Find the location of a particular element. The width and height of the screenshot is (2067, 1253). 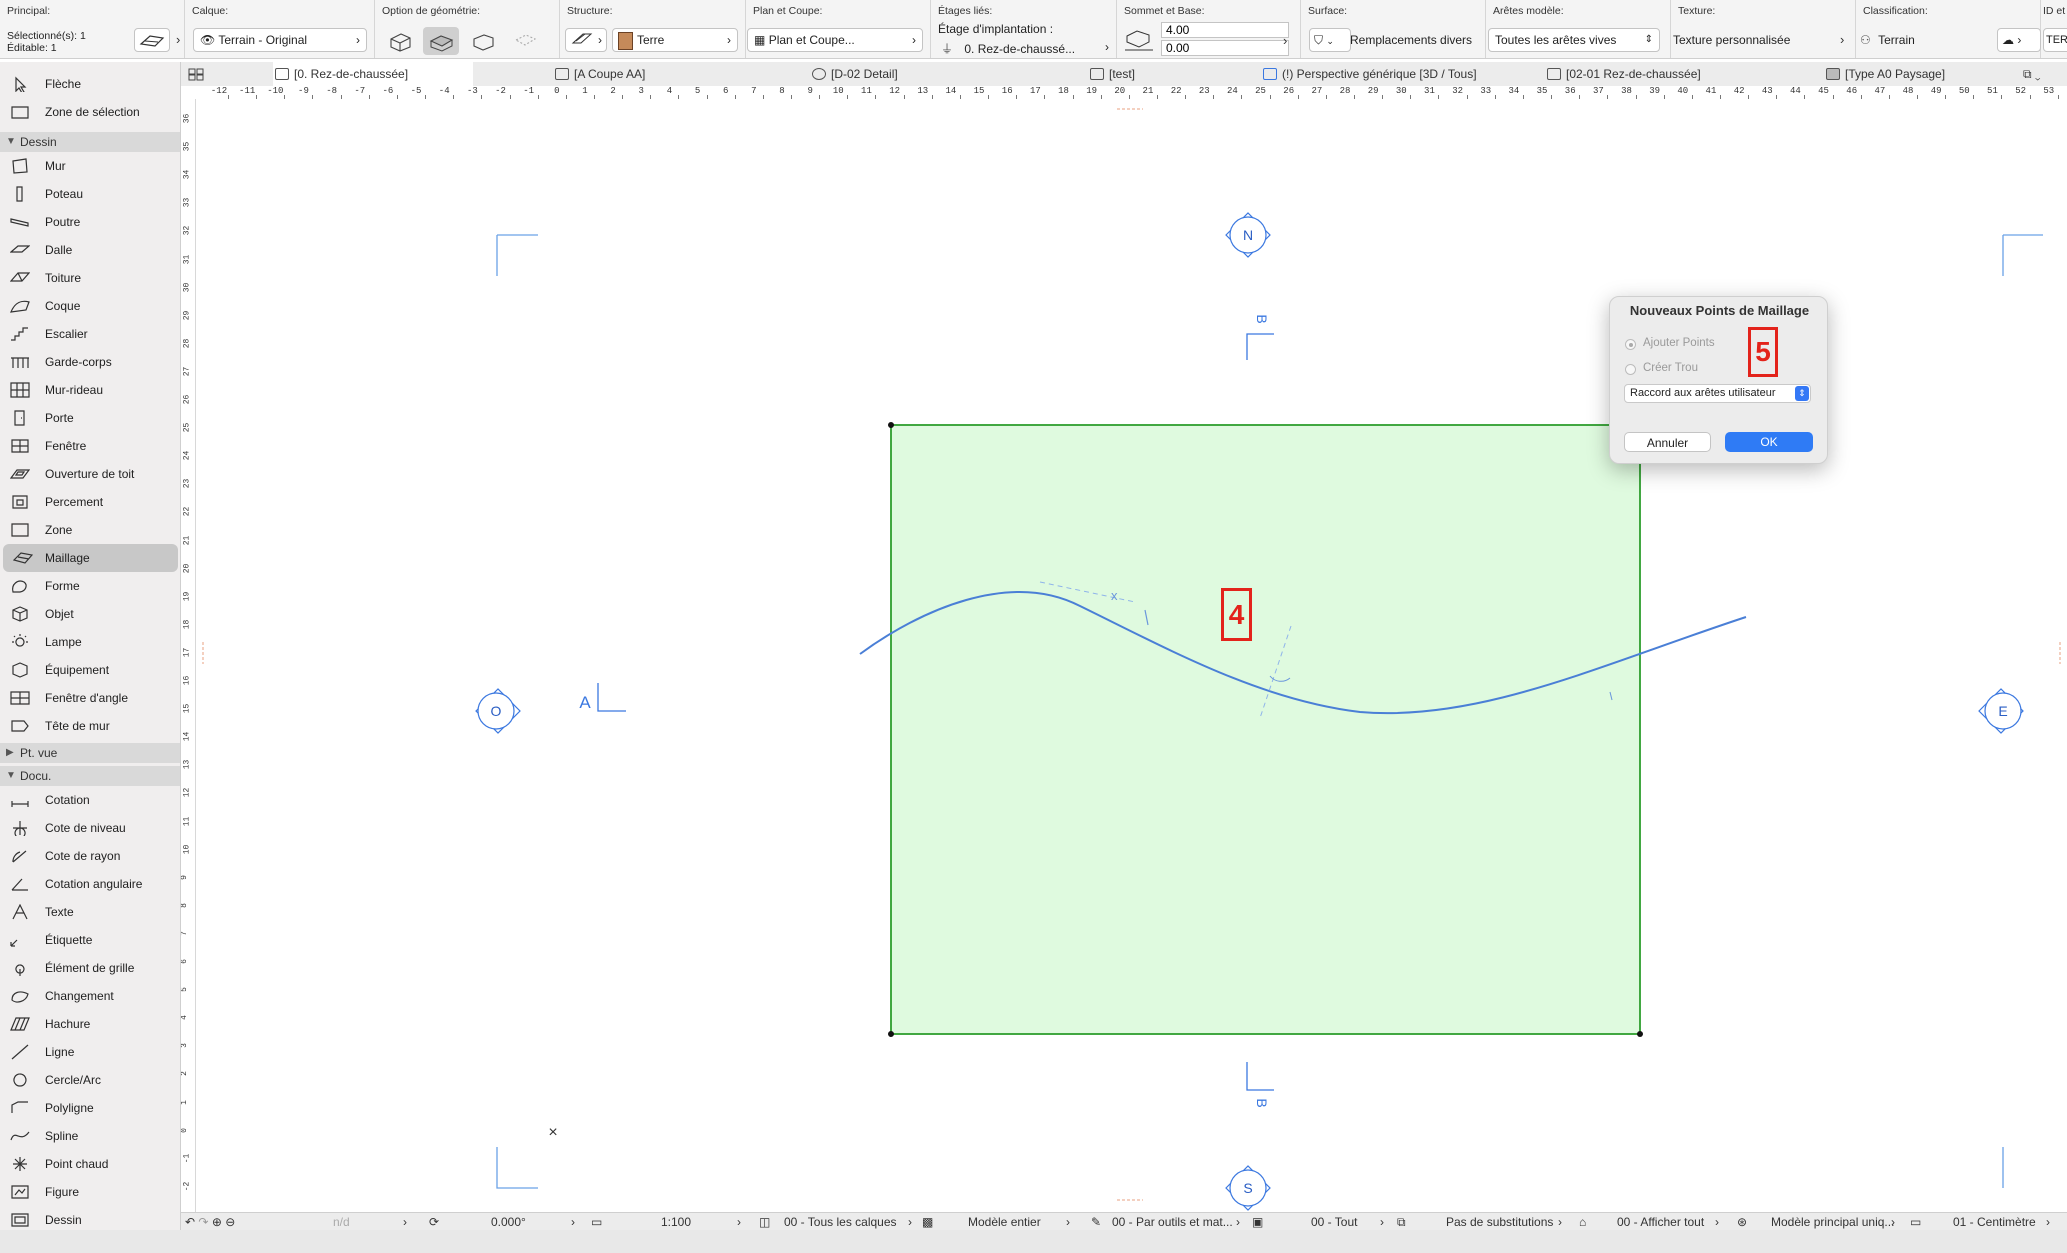

tool-zone: Zone is located at coordinates (90, 530).